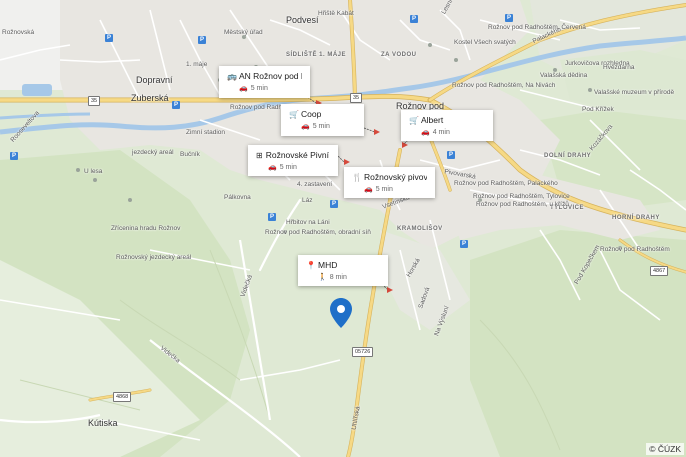  I want to click on district-label: DOLNÍ DRAHY, so click(568, 156).